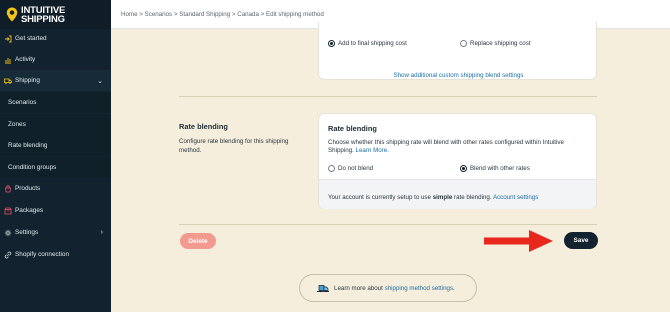 Image resolution: width=670 pixels, height=312 pixels. I want to click on footer-text-post: rate blending., so click(473, 197).